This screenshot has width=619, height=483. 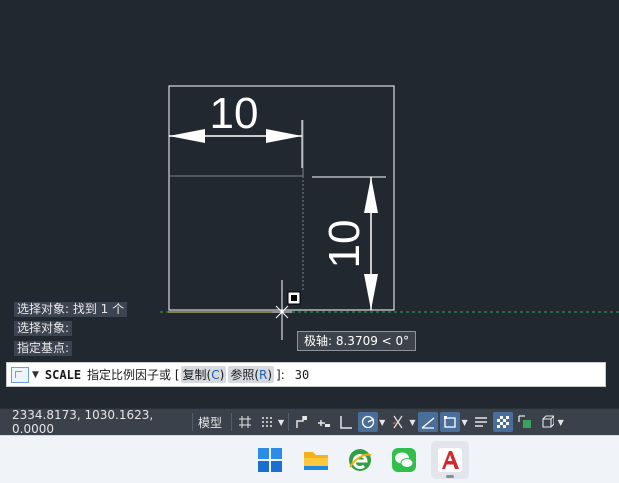 I want to click on option-copy-label: 复制(, so click(x=197, y=375).